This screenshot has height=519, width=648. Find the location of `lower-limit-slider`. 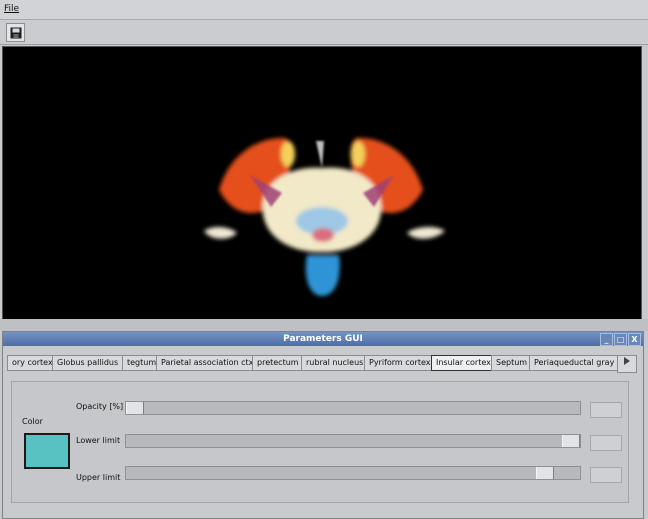

lower-limit-slider is located at coordinates (353, 441).